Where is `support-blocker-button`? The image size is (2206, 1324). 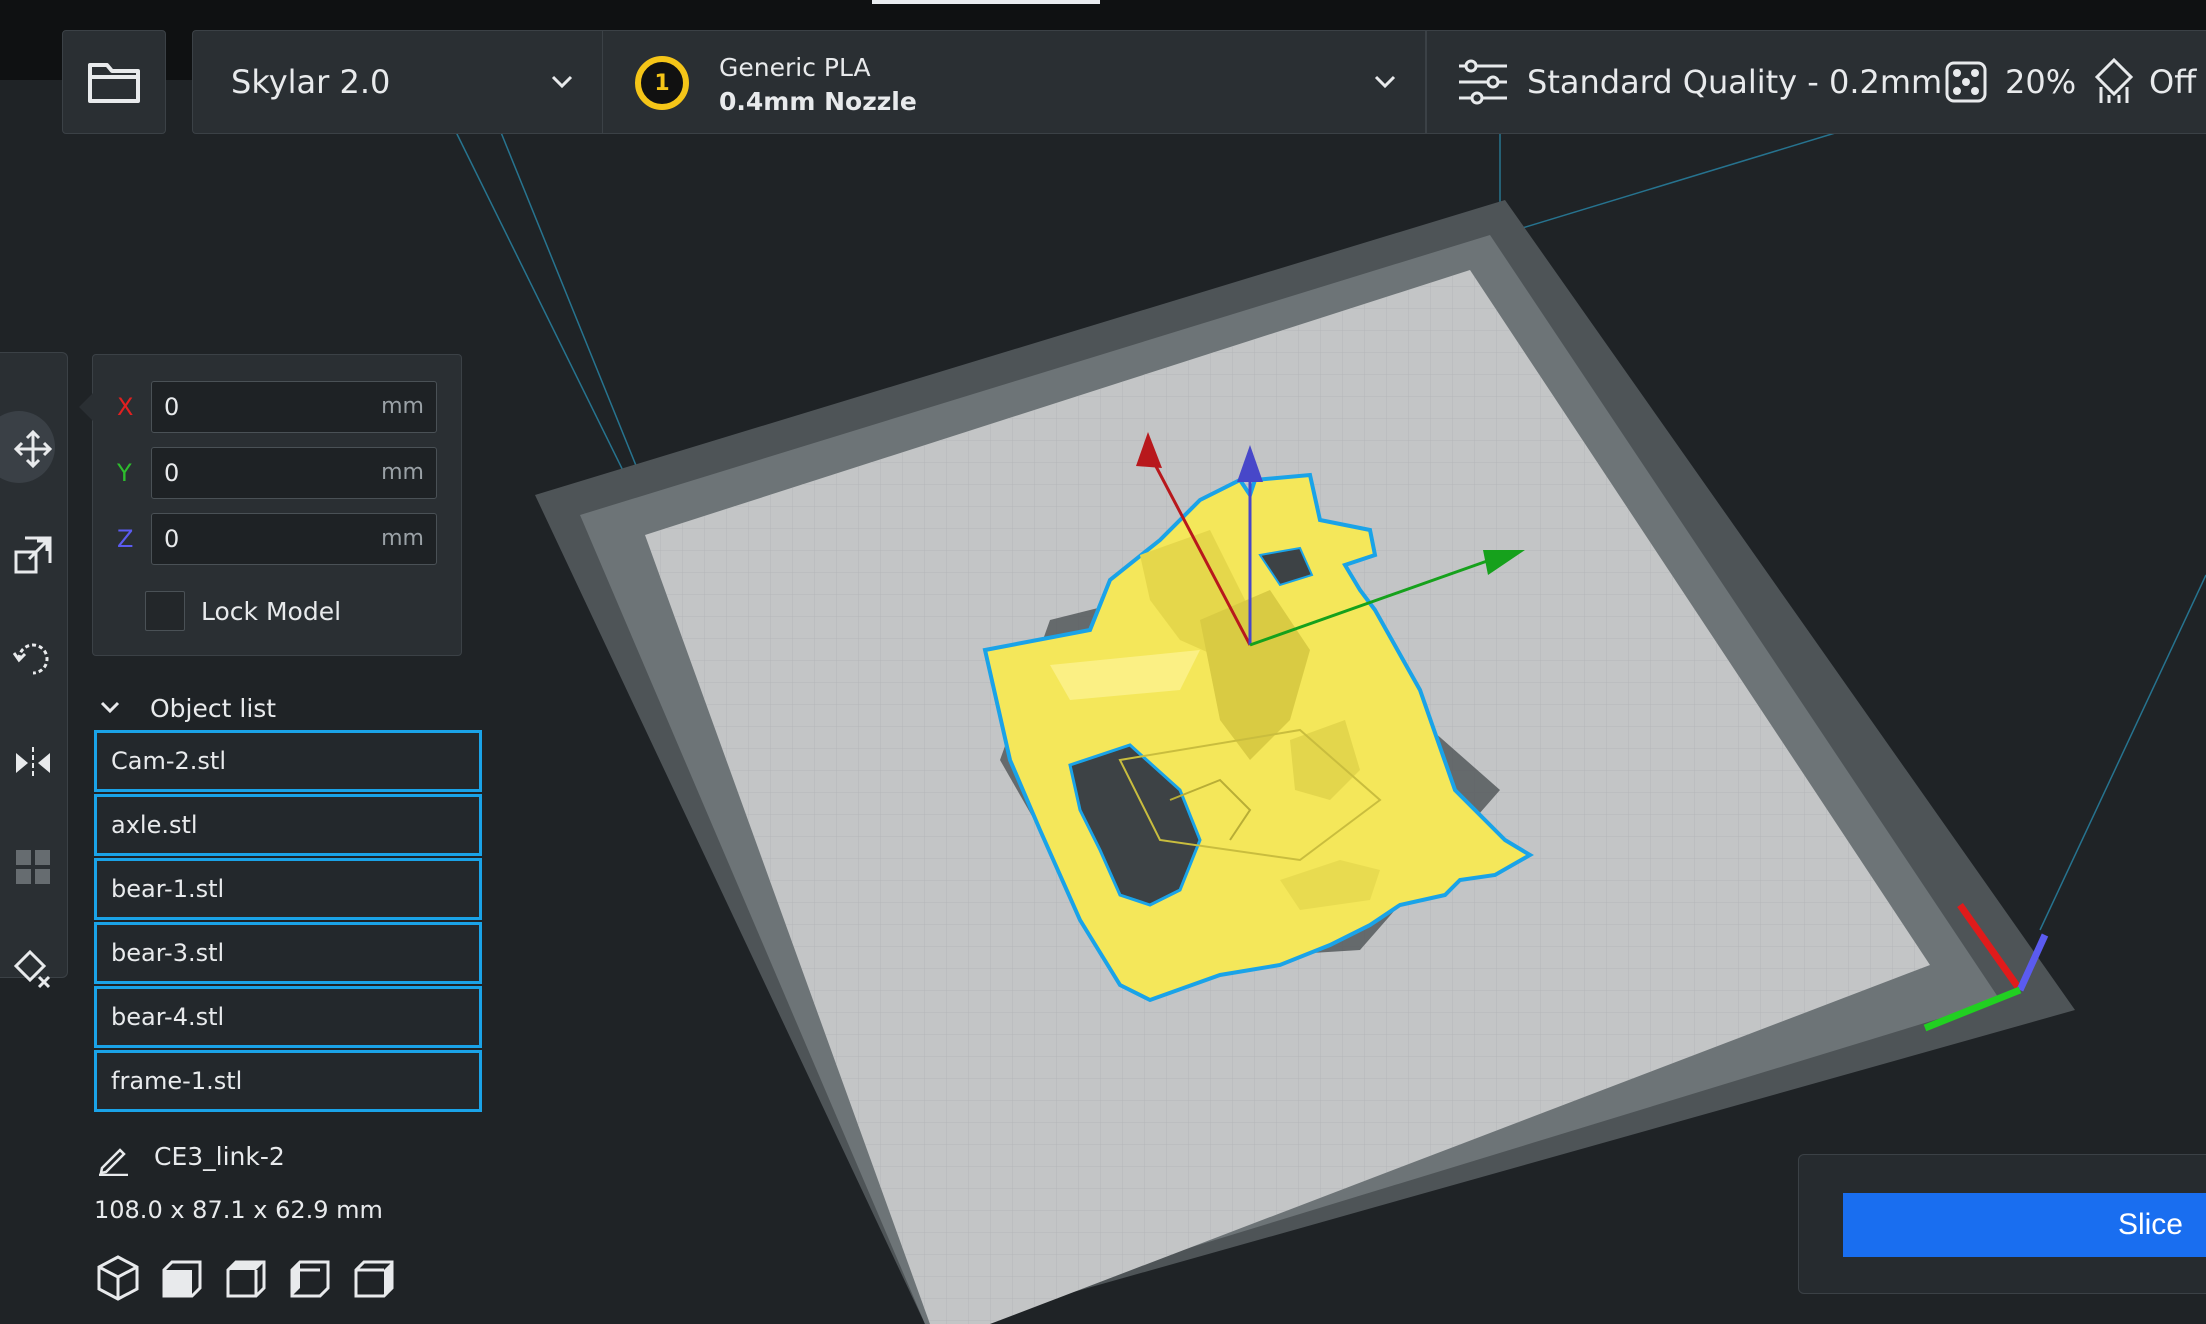
support-blocker-button is located at coordinates (34, 969).